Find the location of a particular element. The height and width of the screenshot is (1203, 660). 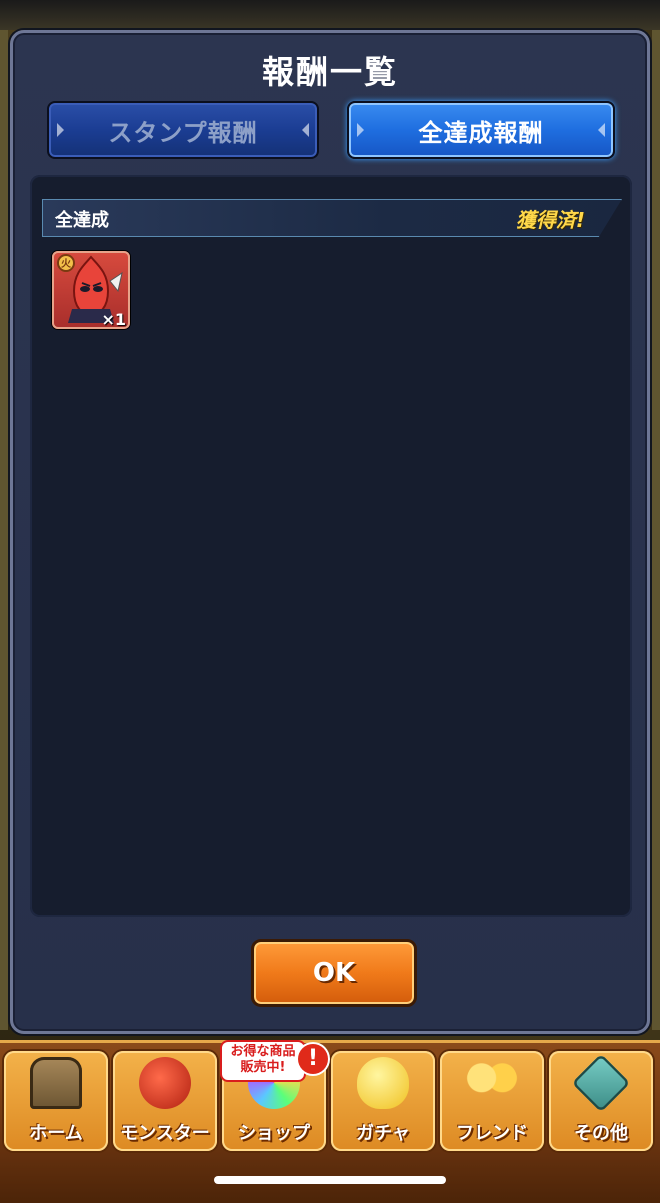

svg-text: 火 is located at coordinates (66, 264).